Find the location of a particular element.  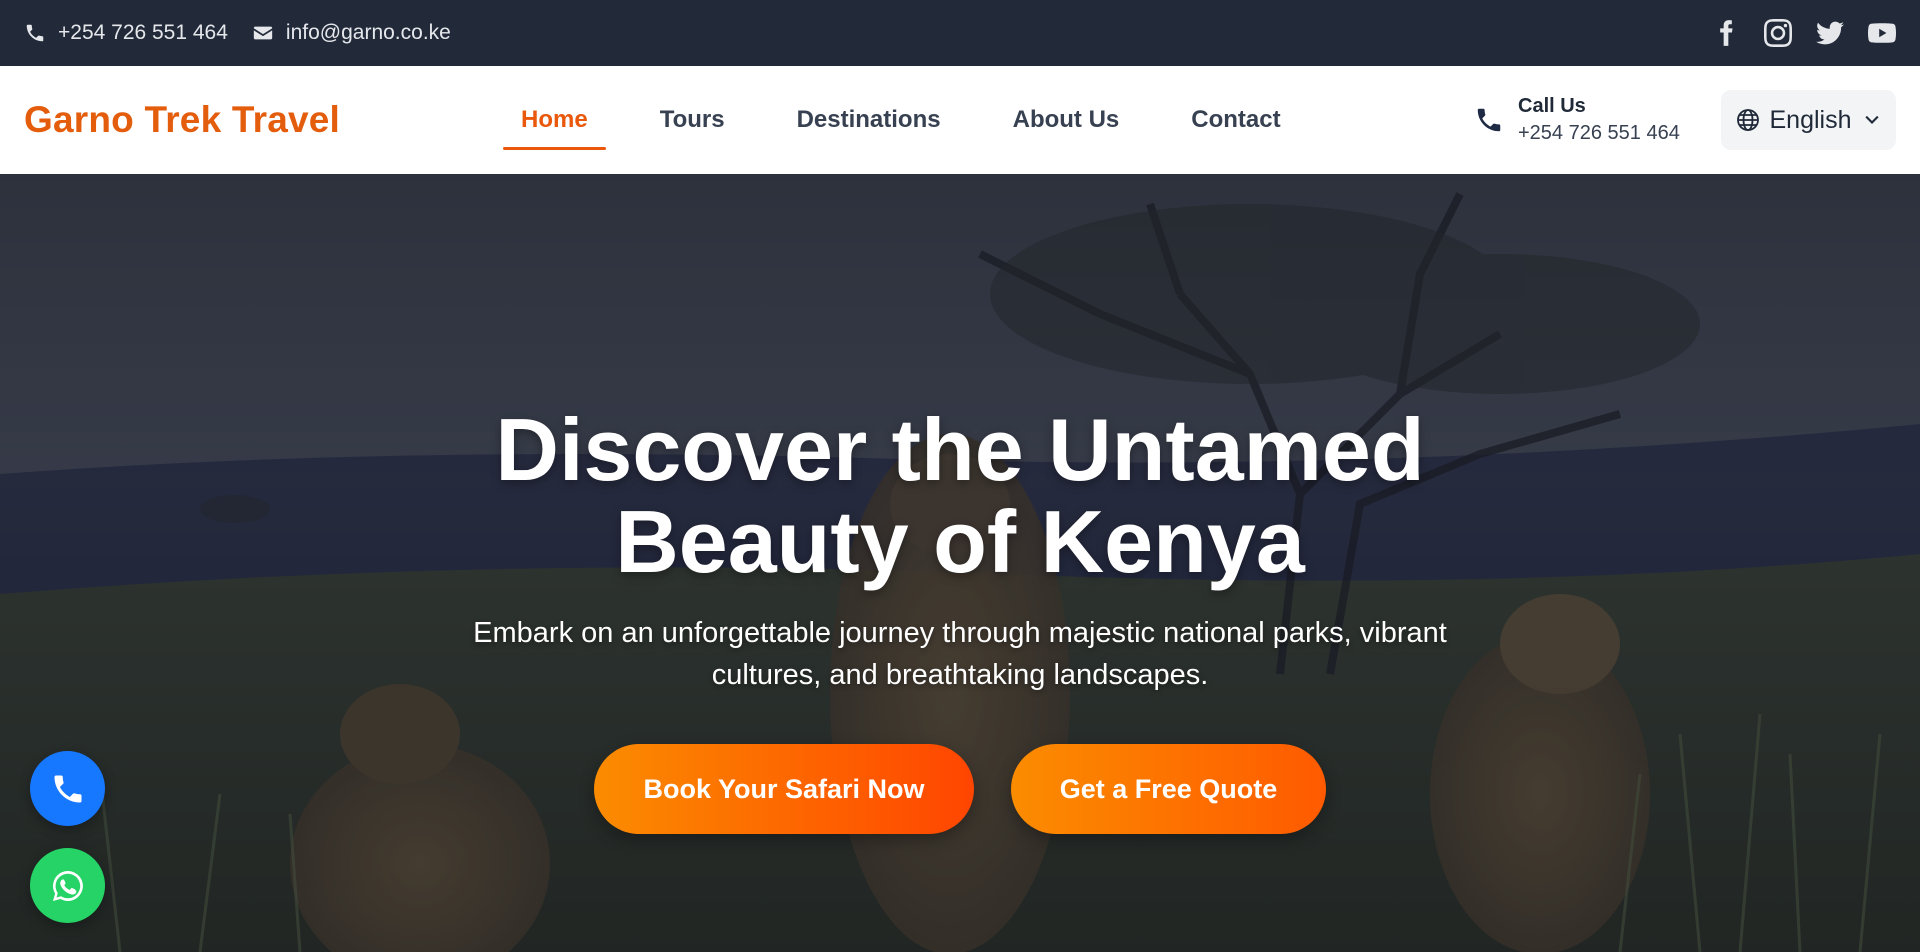

call-us-number: +254 726 551 464 is located at coordinates (1599, 133).